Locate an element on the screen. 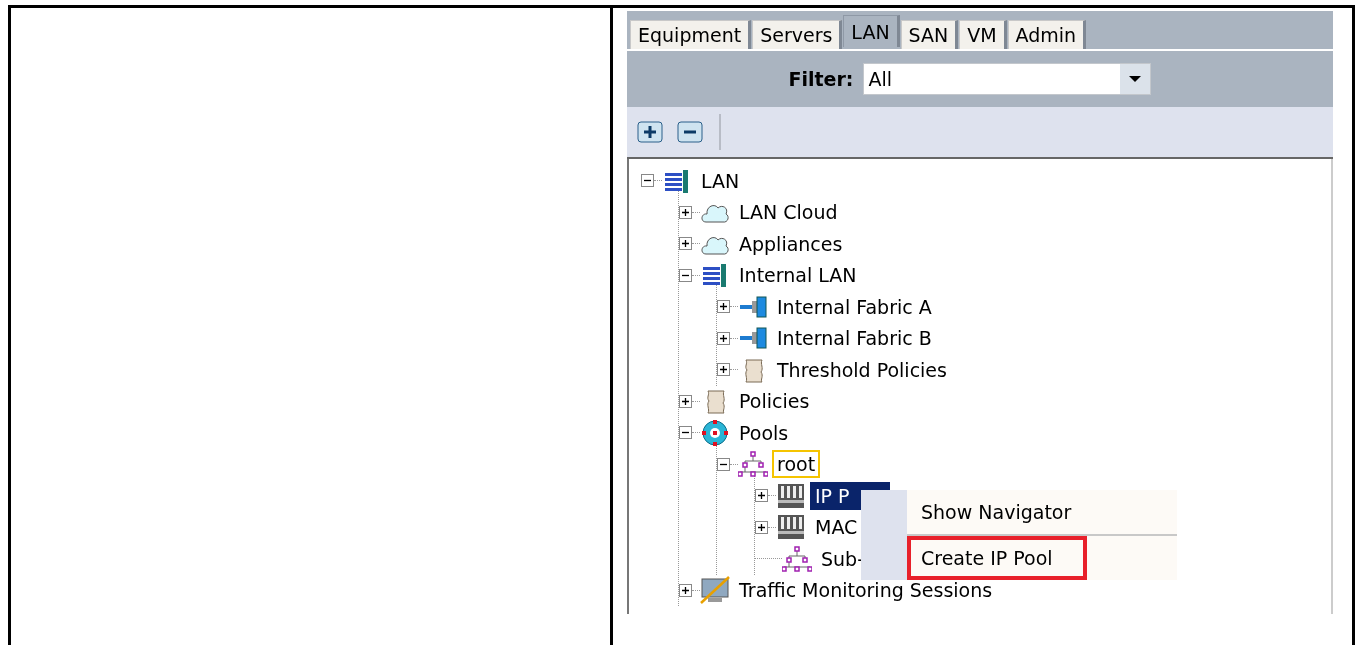  menu-item: Create IP Pool is located at coordinates (997, 558).